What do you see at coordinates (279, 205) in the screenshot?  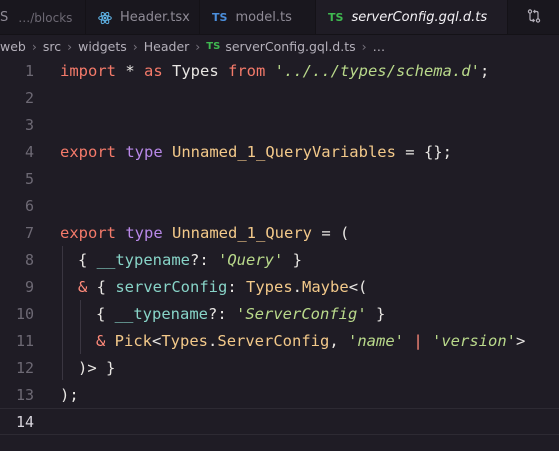 I see `code-line-6: 6` at bounding box center [279, 205].